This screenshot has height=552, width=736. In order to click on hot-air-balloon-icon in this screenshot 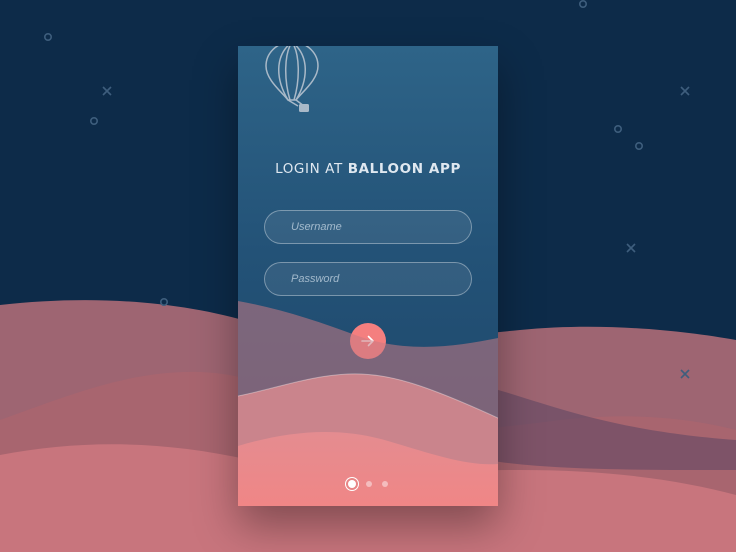, I will do `click(292, 79)`.